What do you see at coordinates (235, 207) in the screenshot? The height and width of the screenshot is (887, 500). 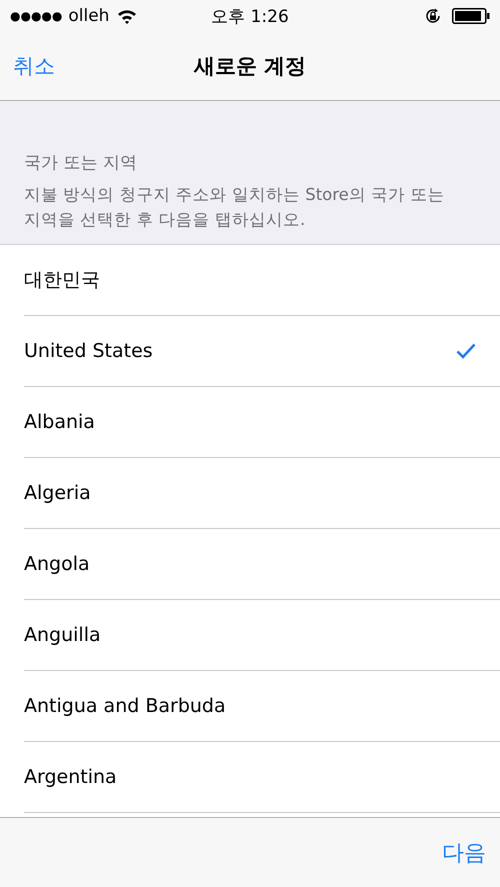 I see `section-description: 지불 방식의 청구지 주소와 일치하는 Store의 국가 또는 지역을 선택한 후 다음을 탭하십시오.` at bounding box center [235, 207].